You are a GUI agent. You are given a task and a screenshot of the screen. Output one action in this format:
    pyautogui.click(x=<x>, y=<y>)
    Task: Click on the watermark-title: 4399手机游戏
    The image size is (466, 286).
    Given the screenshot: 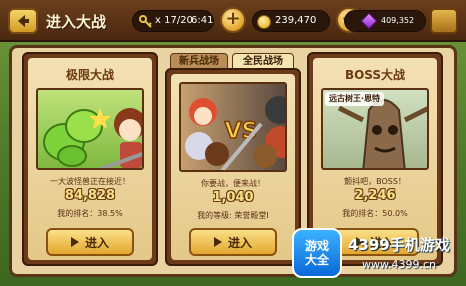 What is the action you would take?
    pyautogui.click(x=399, y=245)
    